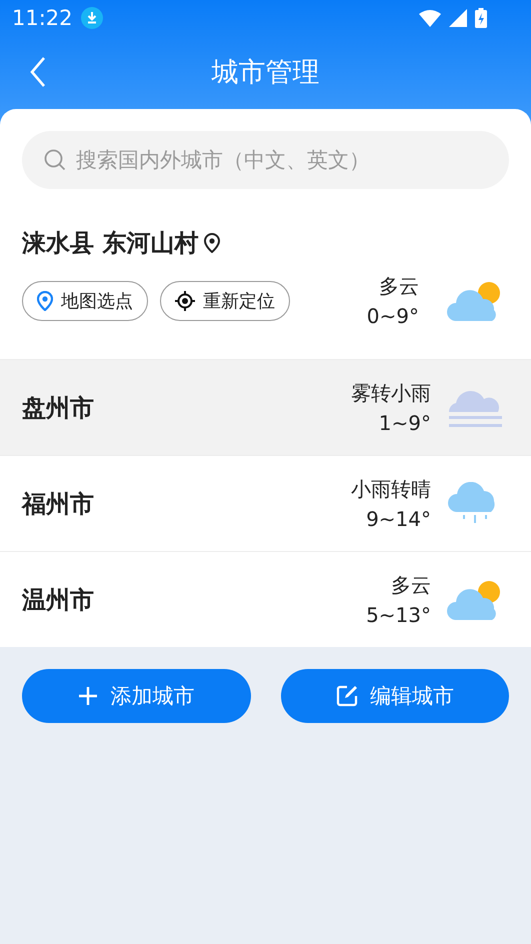  Describe the element at coordinates (265, 408) in the screenshot. I see `city-row: 盘州市 雾转小雨 1~9°` at that location.